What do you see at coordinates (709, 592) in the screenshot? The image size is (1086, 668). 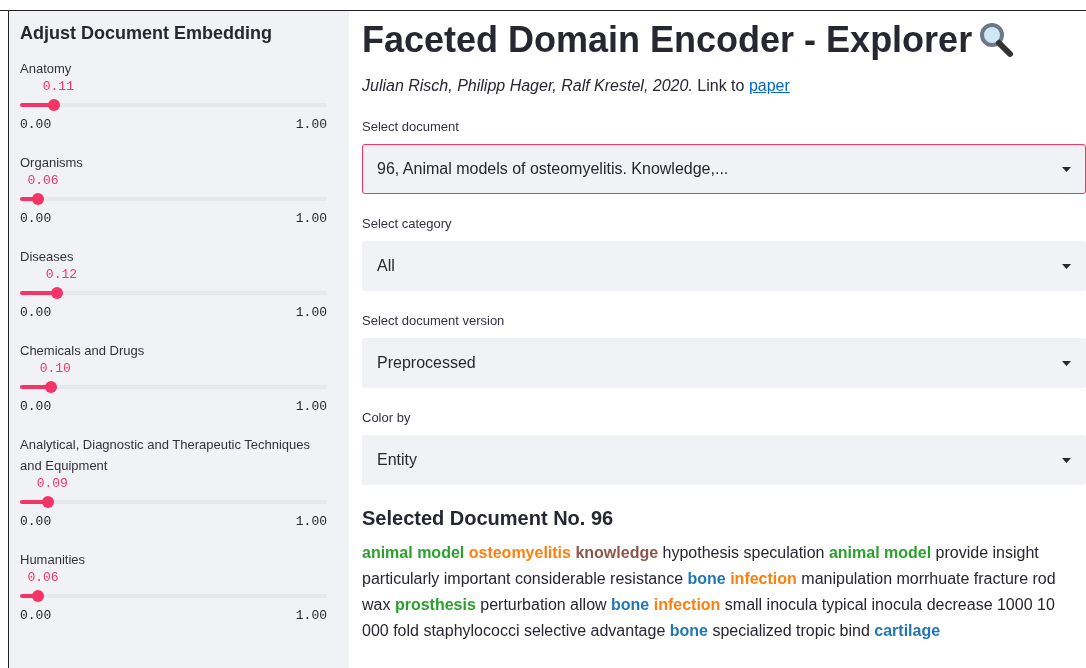 I see `document-text: animal model osteomyelitis knowledge hypothesis speculation animal model provide insight particularly important considerable resistance bone infection manipulation morrhuate fracture rod wax prosthesis perturbation allow bone infection small inocula typical inocula decrease 1000 10 000 fold staphylococci selective advantage bone specialized tropic bind cartilage` at bounding box center [709, 592].